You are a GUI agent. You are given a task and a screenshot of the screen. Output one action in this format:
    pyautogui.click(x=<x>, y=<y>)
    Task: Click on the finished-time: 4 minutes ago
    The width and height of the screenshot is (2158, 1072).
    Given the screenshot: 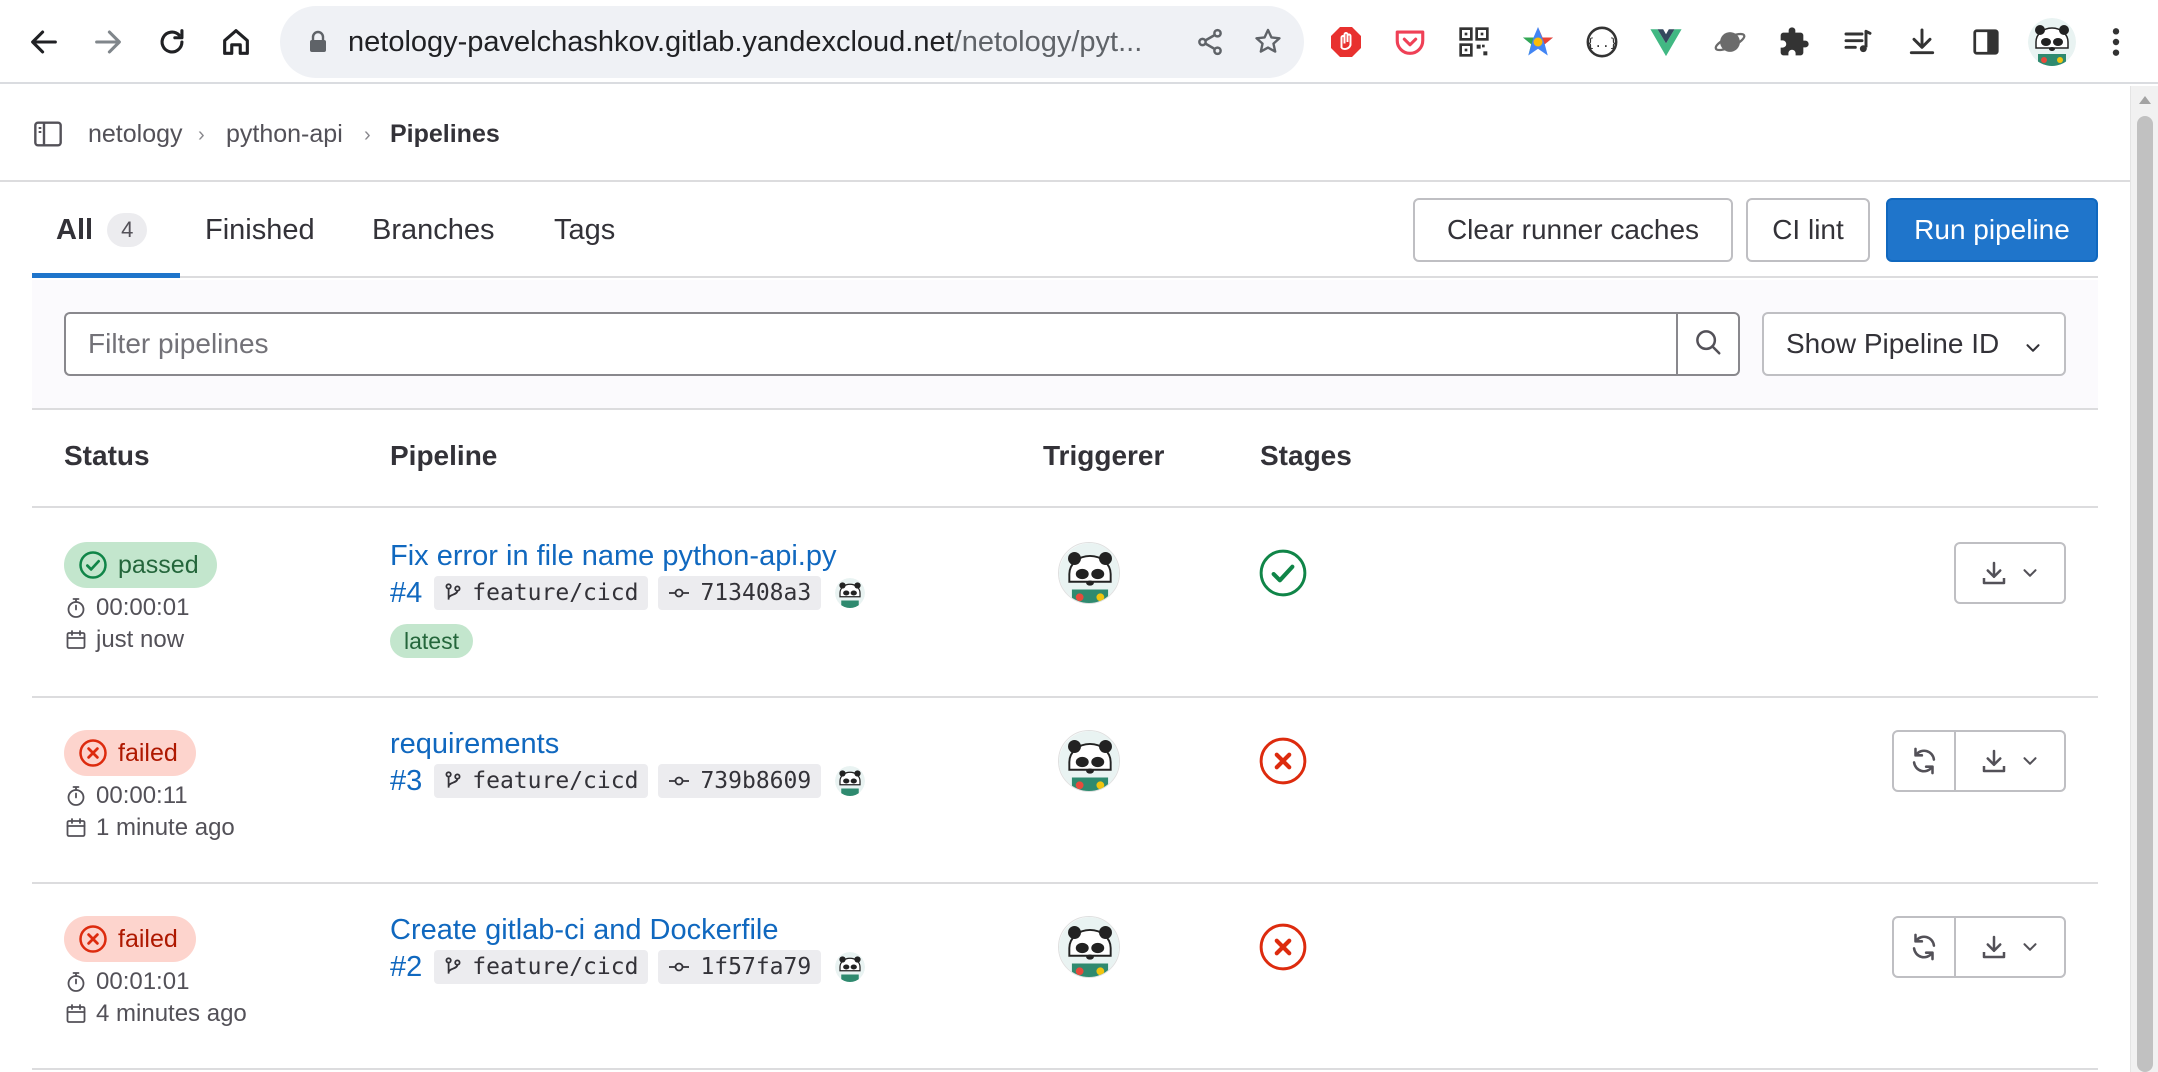 What is the action you would take?
    pyautogui.click(x=155, y=1014)
    